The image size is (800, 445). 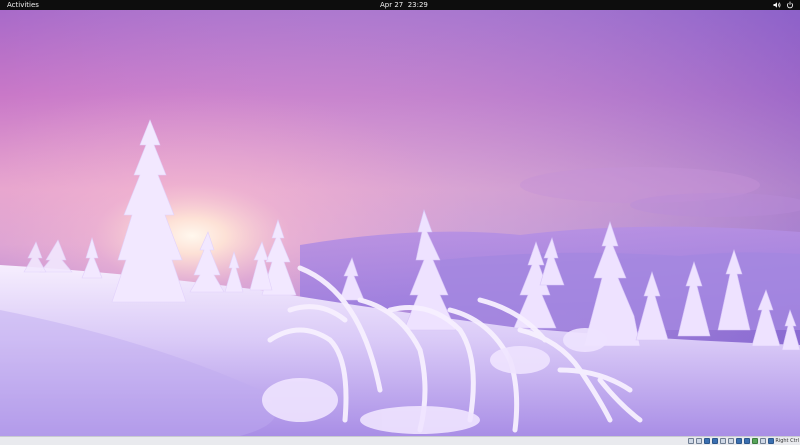 I want to click on network-icon, so click(x=715, y=441).